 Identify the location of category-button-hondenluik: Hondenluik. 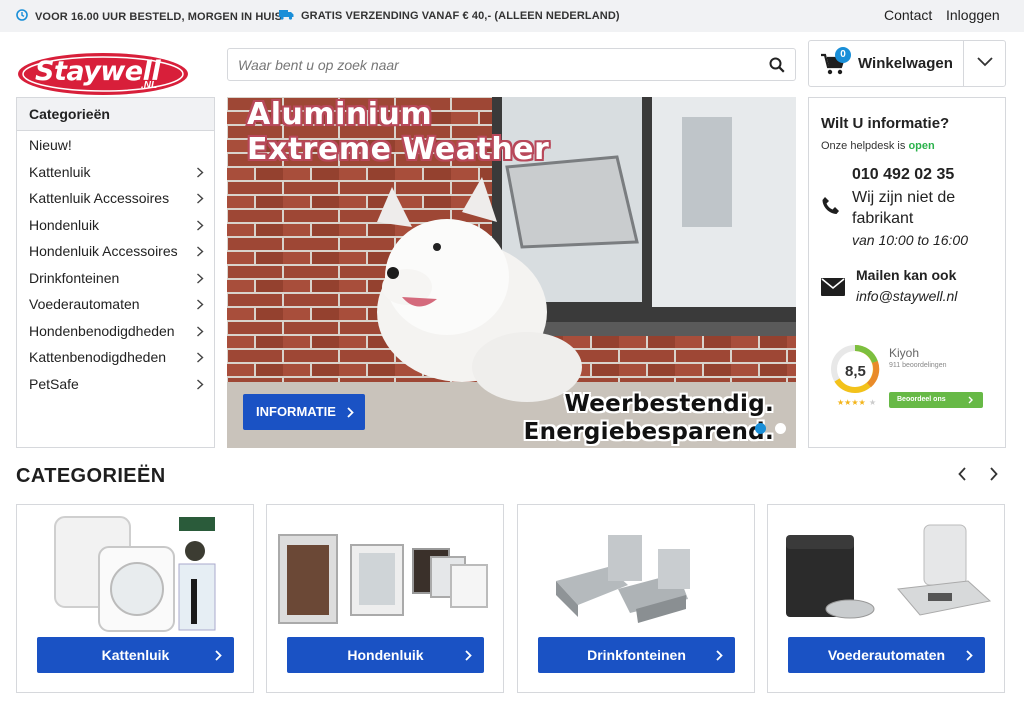
(385, 655).